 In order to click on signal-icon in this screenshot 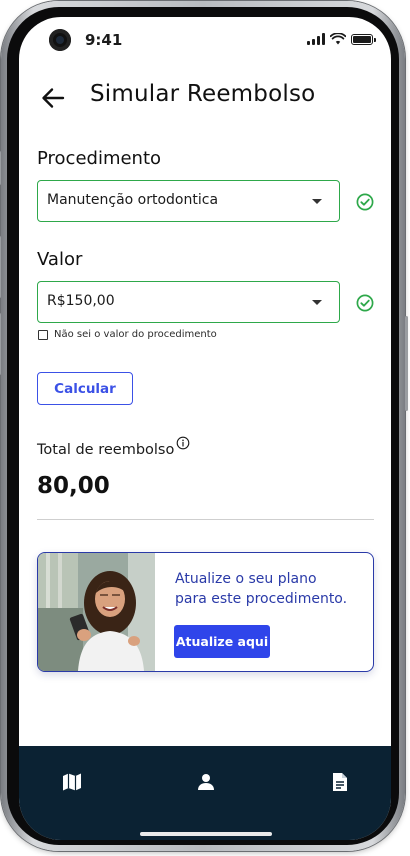, I will do `click(316, 39)`.